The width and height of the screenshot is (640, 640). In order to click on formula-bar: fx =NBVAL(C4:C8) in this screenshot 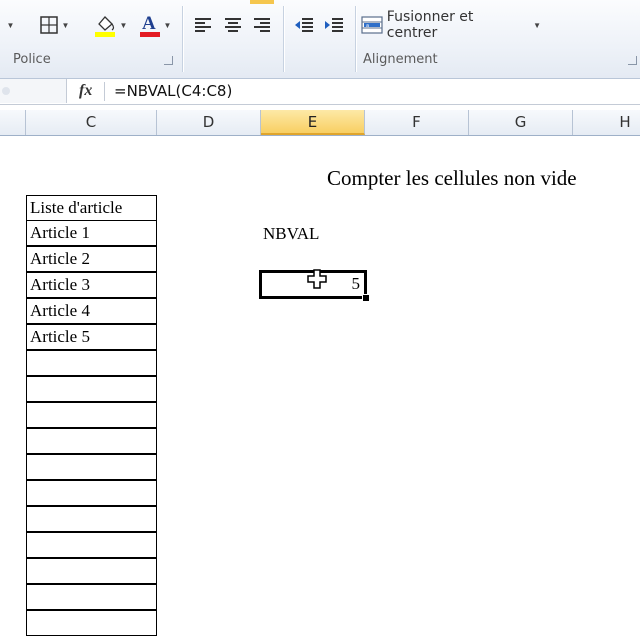, I will do `click(320, 92)`.